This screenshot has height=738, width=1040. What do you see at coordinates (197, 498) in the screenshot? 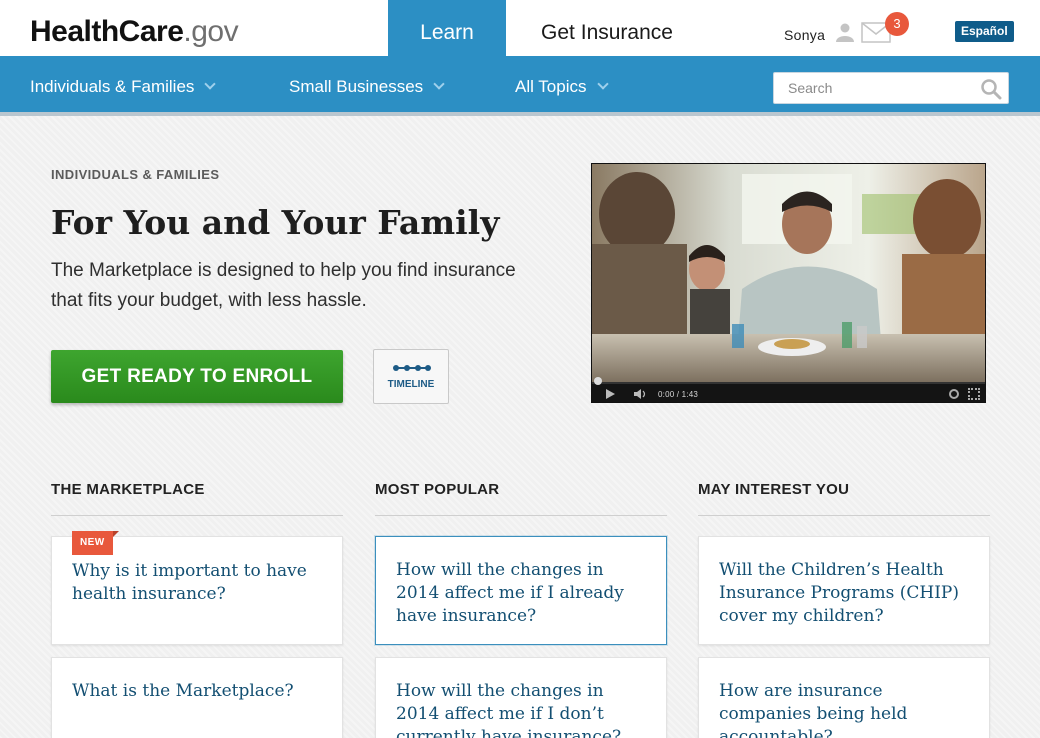
I see `column-heading-marketplace: THE MARKETPLACE` at bounding box center [197, 498].